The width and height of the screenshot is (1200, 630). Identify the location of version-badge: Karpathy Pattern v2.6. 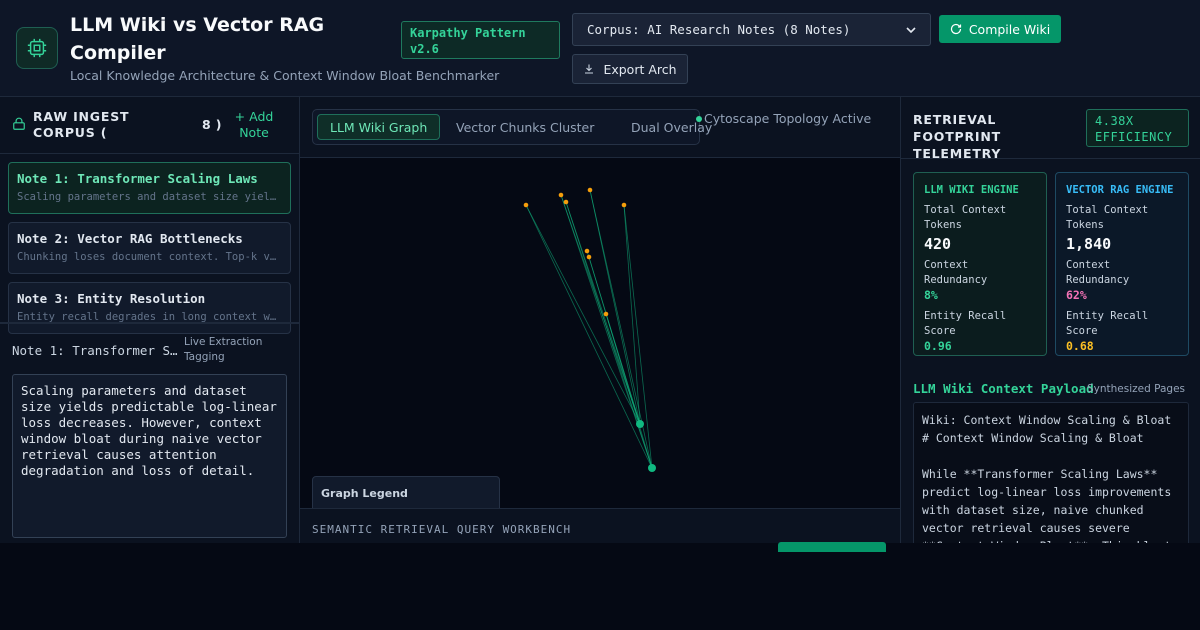
(480, 40).